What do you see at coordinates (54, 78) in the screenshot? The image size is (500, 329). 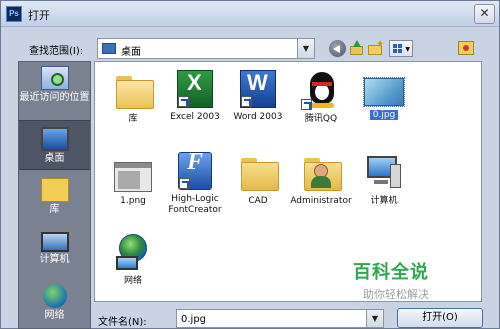 I see `recent-places-icon` at bounding box center [54, 78].